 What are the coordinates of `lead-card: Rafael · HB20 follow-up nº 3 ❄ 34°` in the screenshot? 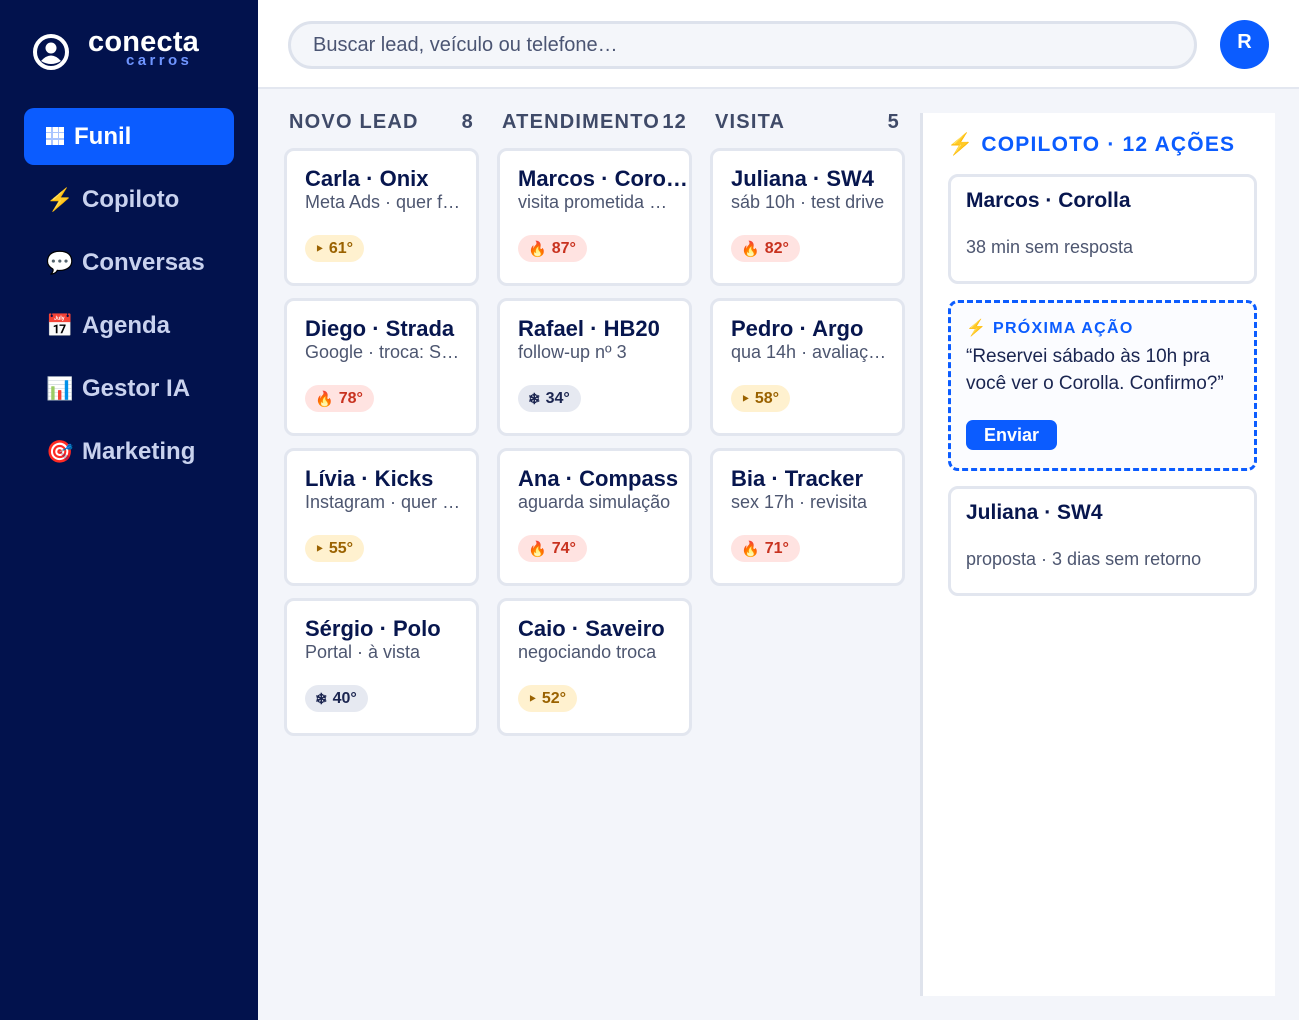 It's located at (594, 367).